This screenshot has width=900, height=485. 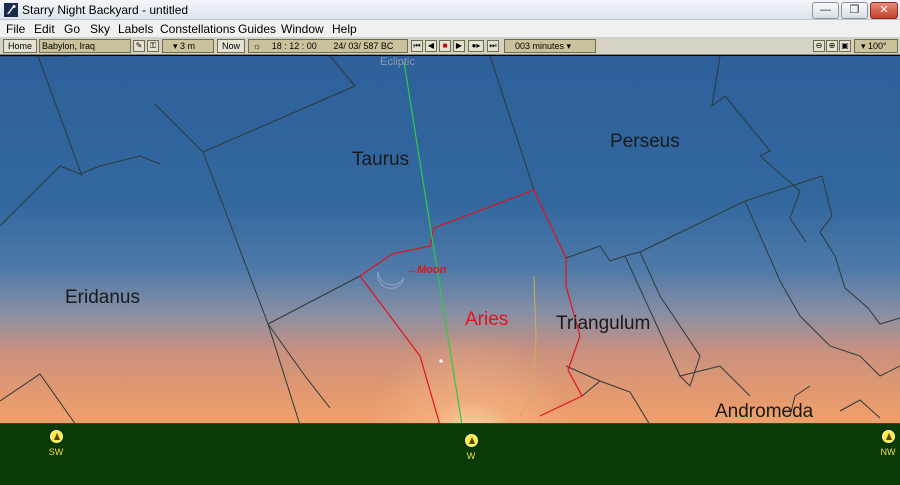 I want to click on location-field: Babylon, Iraq, so click(x=85, y=46).